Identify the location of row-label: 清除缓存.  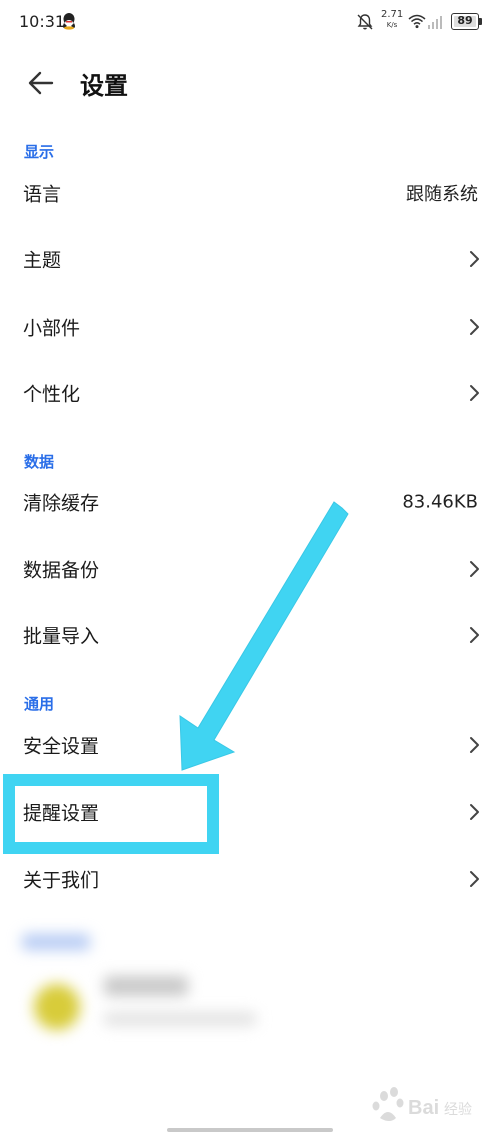
(61, 503).